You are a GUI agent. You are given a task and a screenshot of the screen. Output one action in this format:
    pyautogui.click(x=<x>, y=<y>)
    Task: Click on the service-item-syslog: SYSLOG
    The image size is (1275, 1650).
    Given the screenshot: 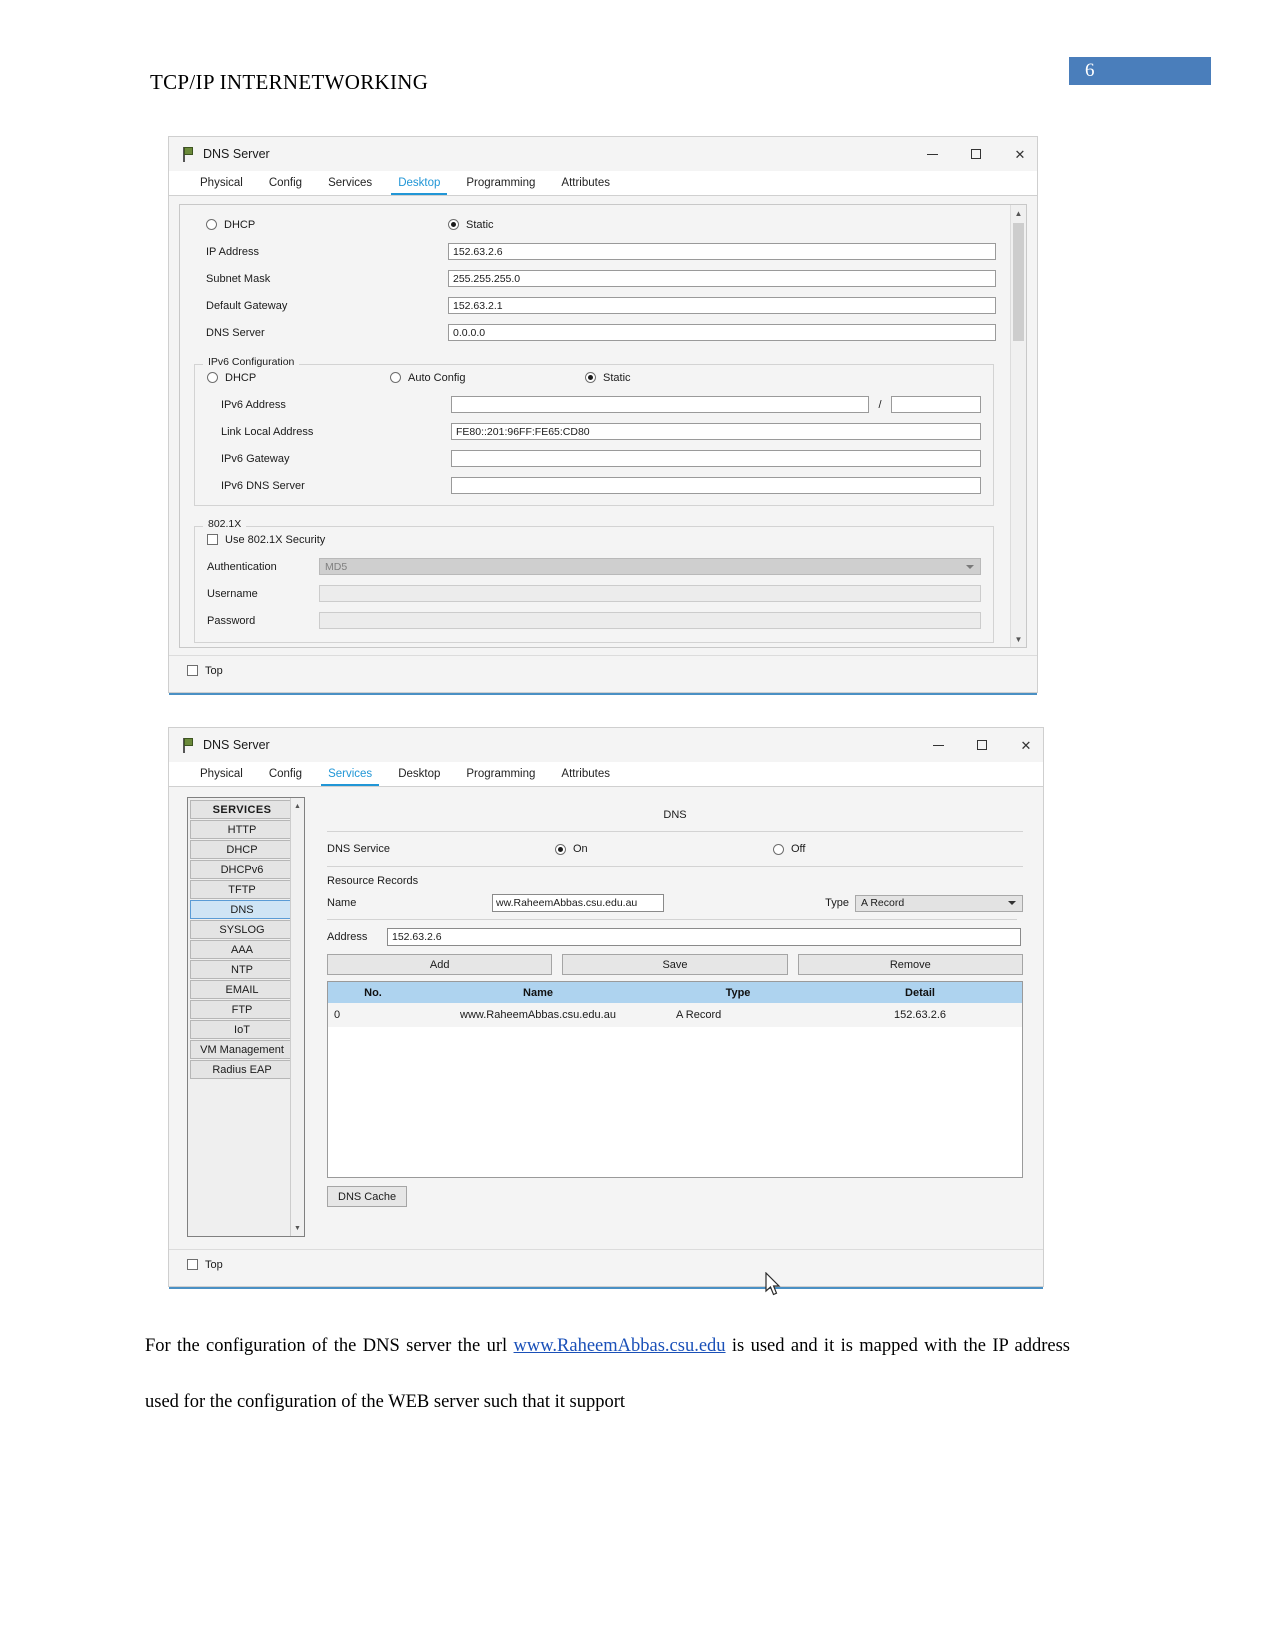 What is the action you would take?
    pyautogui.click(x=242, y=929)
    